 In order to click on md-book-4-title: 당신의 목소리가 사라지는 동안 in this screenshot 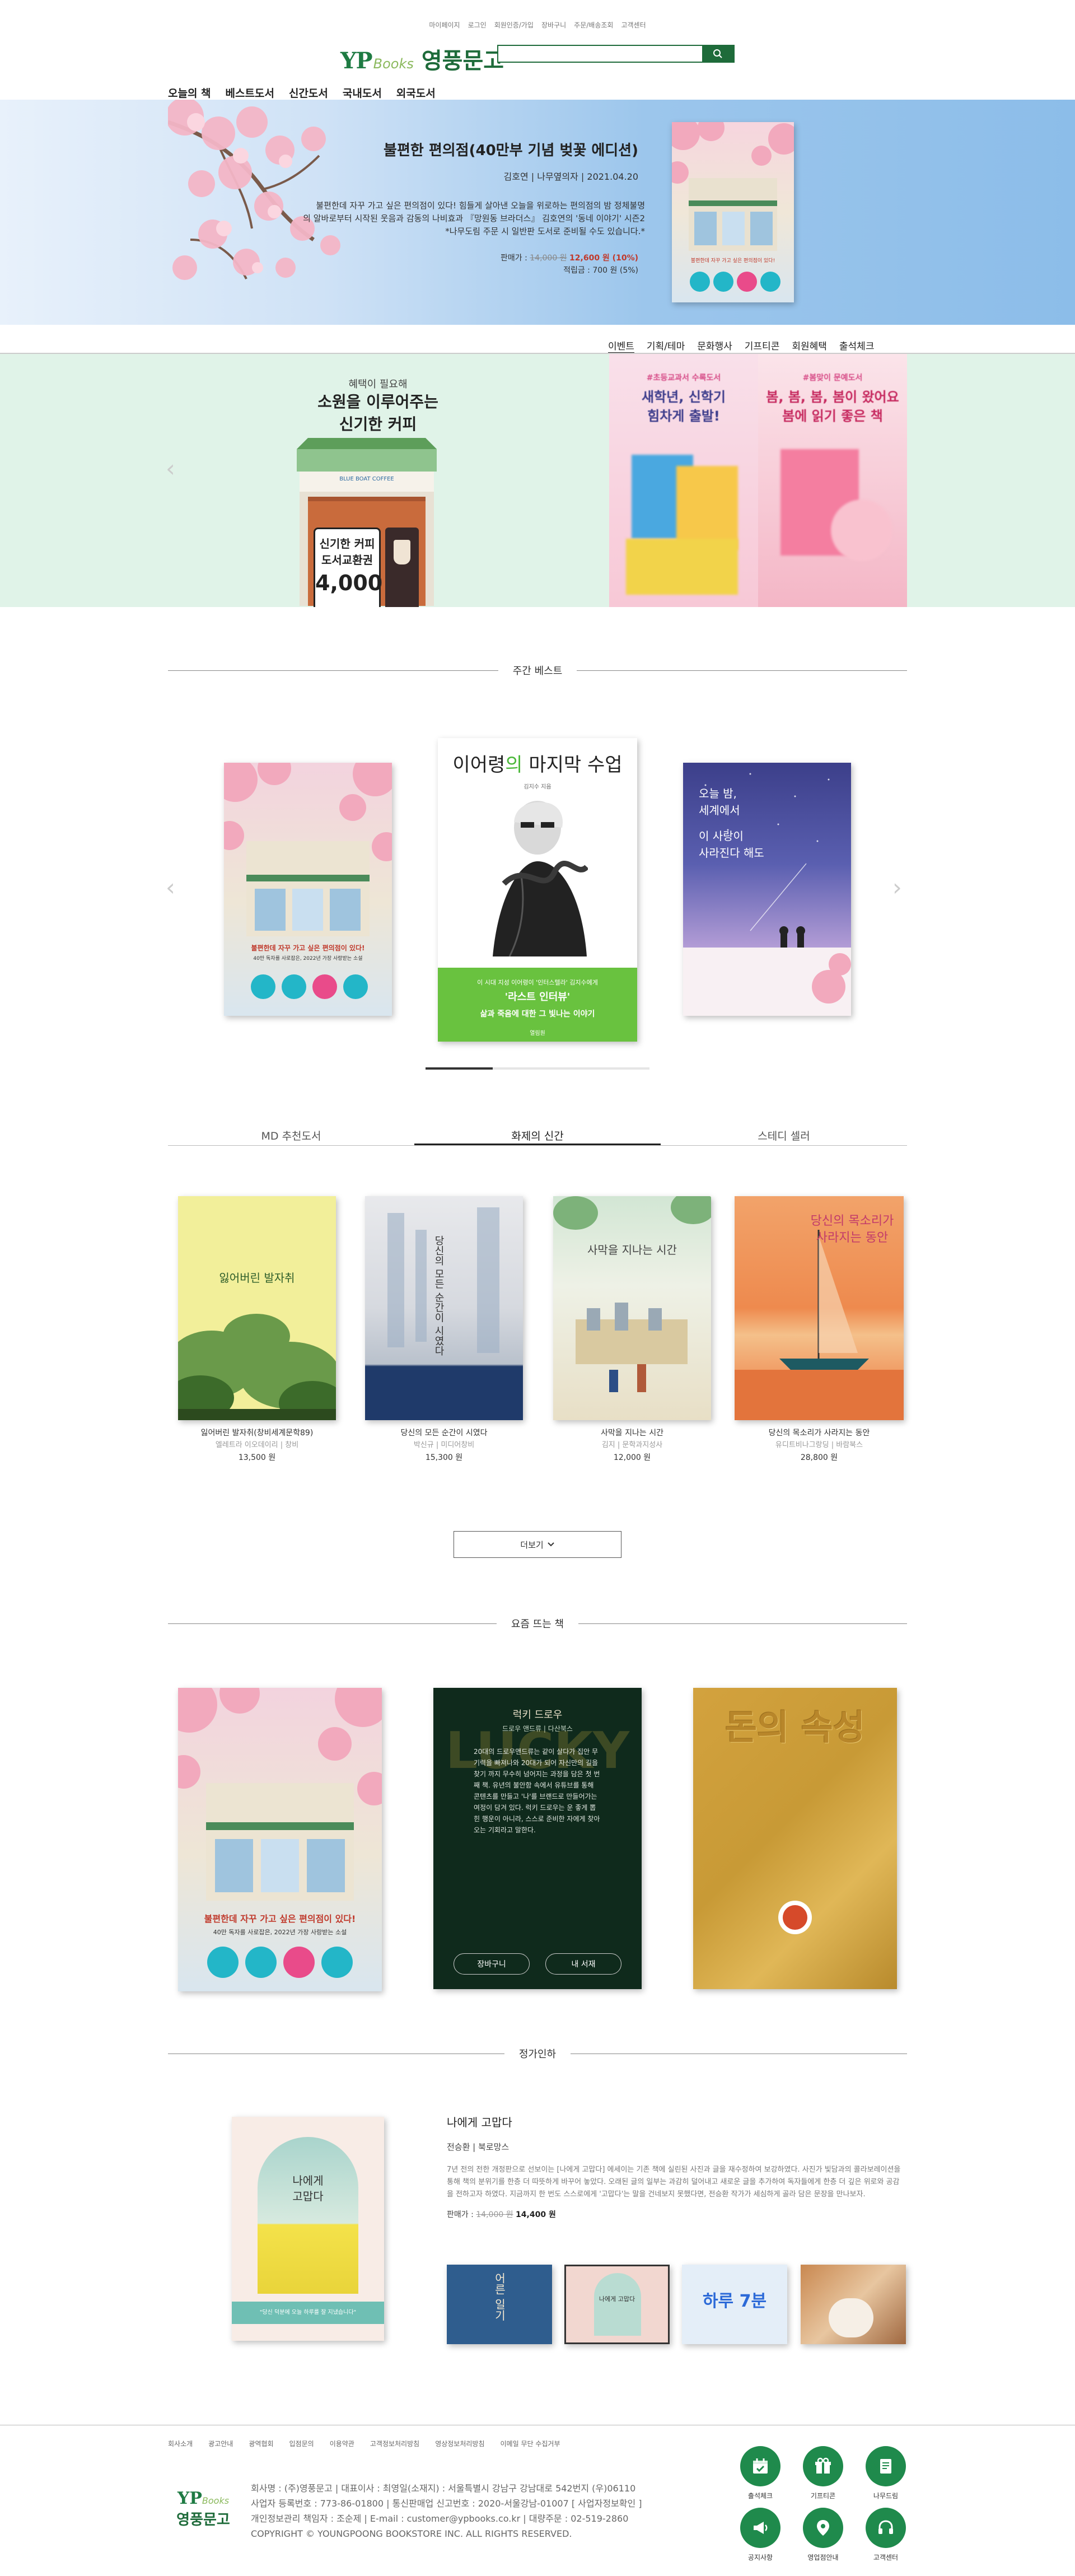, I will do `click(819, 1433)`.